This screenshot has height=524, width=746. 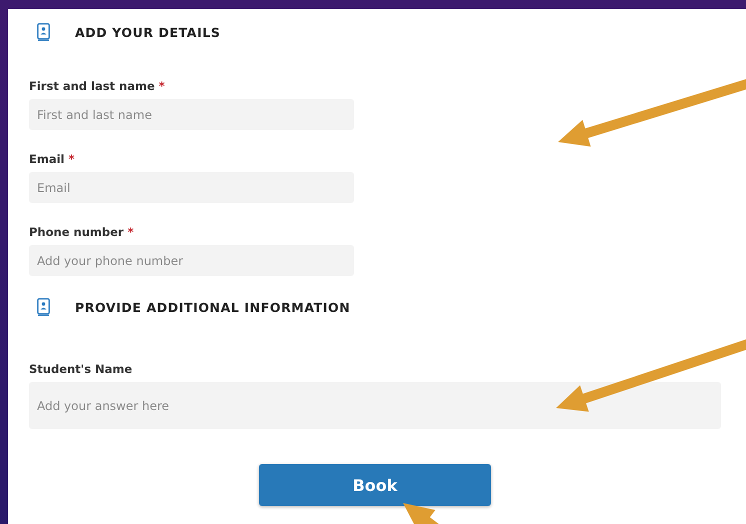 What do you see at coordinates (191, 114) in the screenshot?
I see `input-field: First and last name` at bounding box center [191, 114].